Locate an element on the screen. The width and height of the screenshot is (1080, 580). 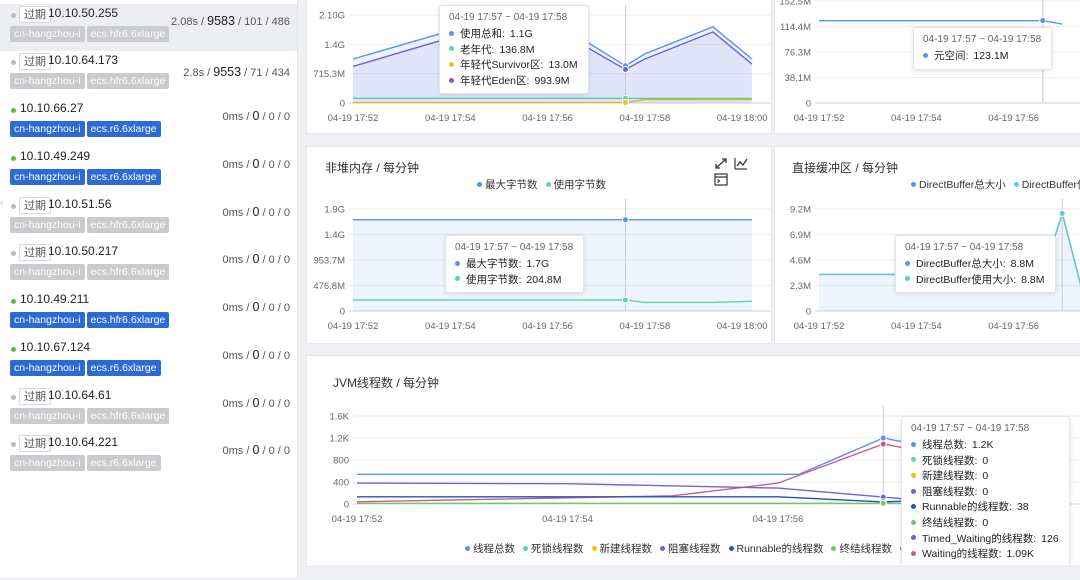
tooltip-row: DirectBuffer使用大小: 8.8M is located at coordinates (975, 281).